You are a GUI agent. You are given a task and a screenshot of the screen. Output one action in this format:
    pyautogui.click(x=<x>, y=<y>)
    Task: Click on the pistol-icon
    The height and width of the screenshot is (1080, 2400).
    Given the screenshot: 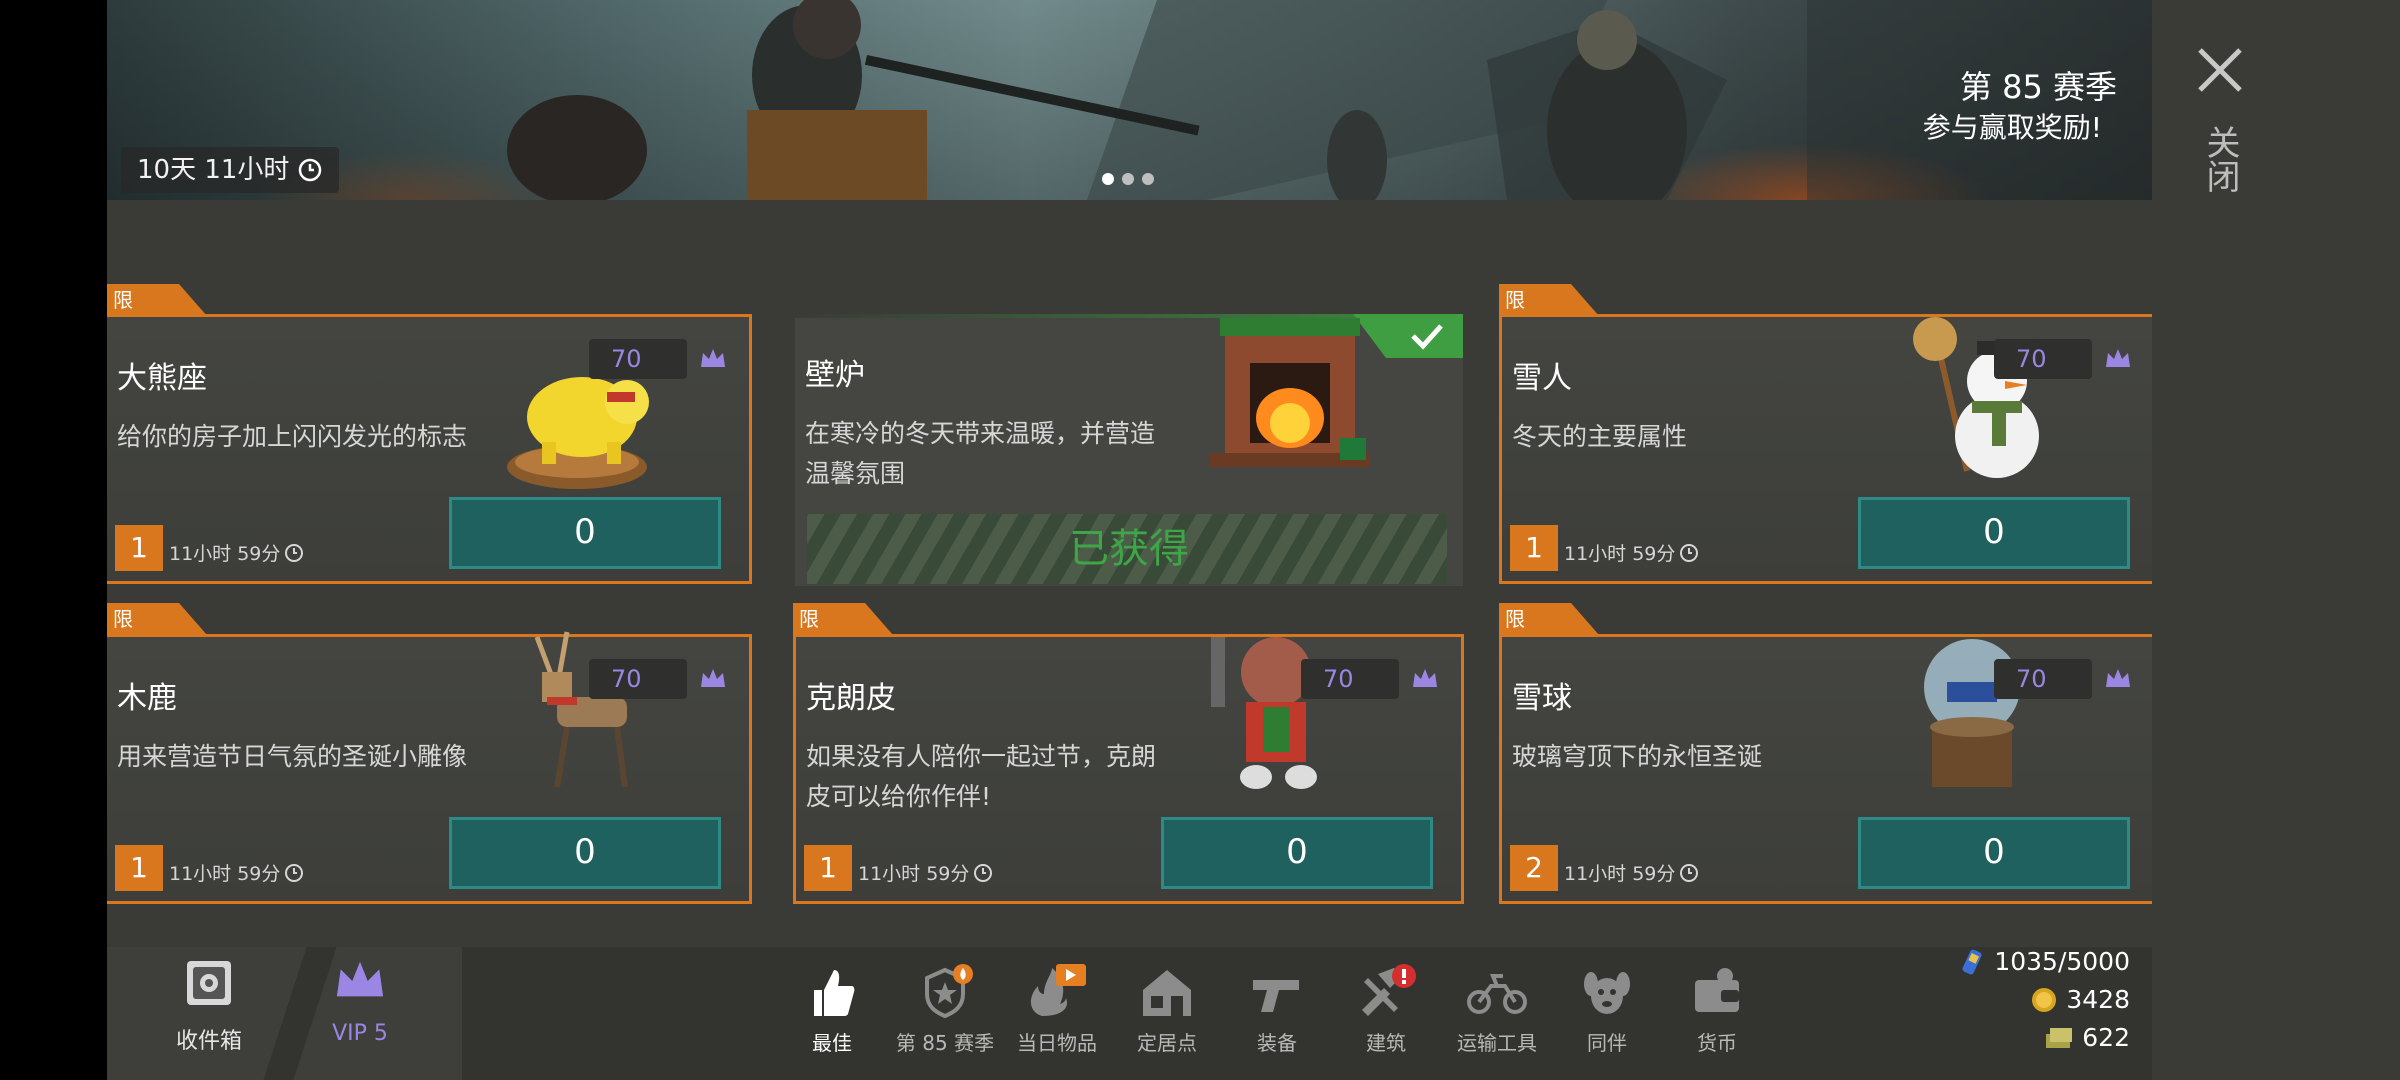 What is the action you would take?
    pyautogui.click(x=1276, y=996)
    